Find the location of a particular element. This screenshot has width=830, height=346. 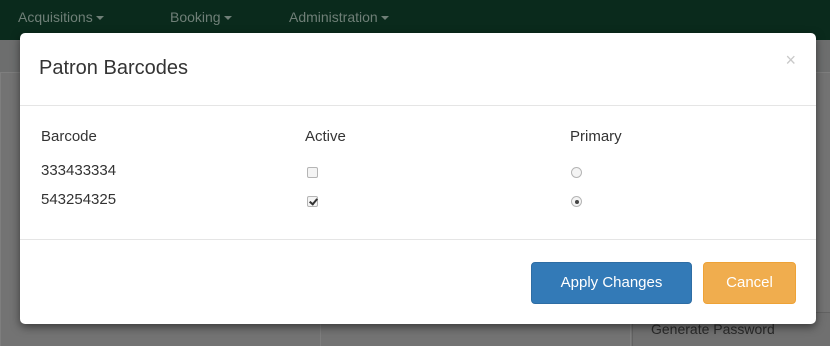

nav-item-administration: Administration is located at coordinates (339, 17).